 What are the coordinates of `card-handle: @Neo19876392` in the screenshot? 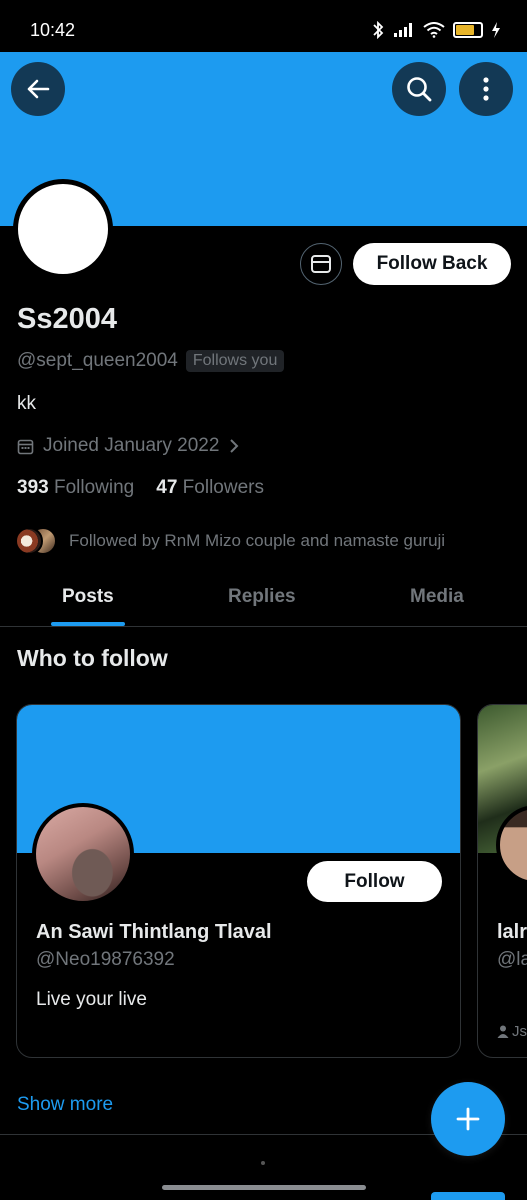 It's located at (105, 959).